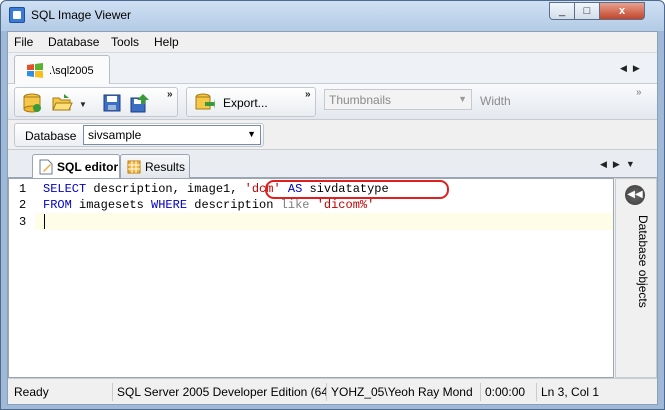 Image resolution: width=665 pixels, height=410 pixels. I want to click on status-user: YOHZ_05\Yeoh Ray Mond, so click(403, 392).